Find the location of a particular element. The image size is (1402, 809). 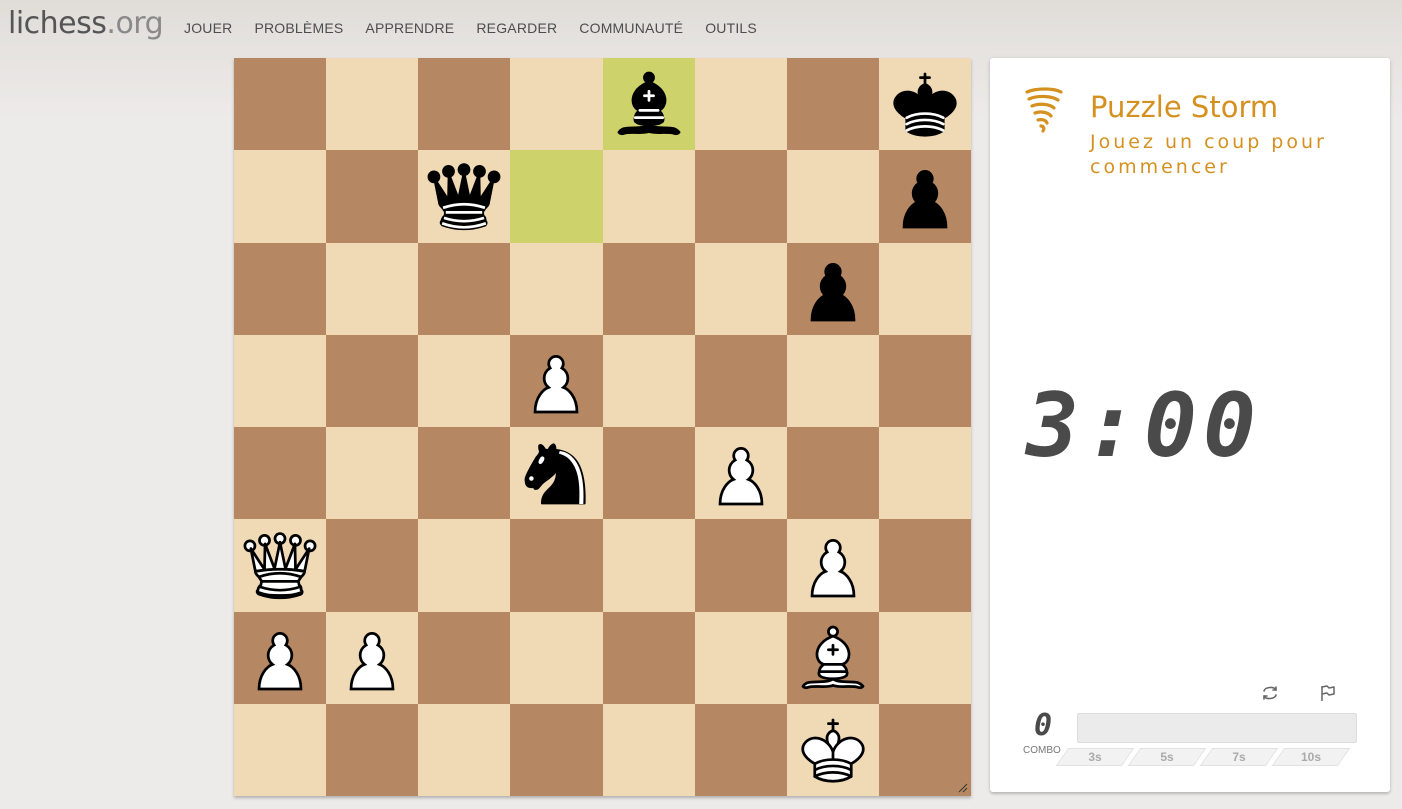

storm-clock: 3:00 is located at coordinates (1144, 425).